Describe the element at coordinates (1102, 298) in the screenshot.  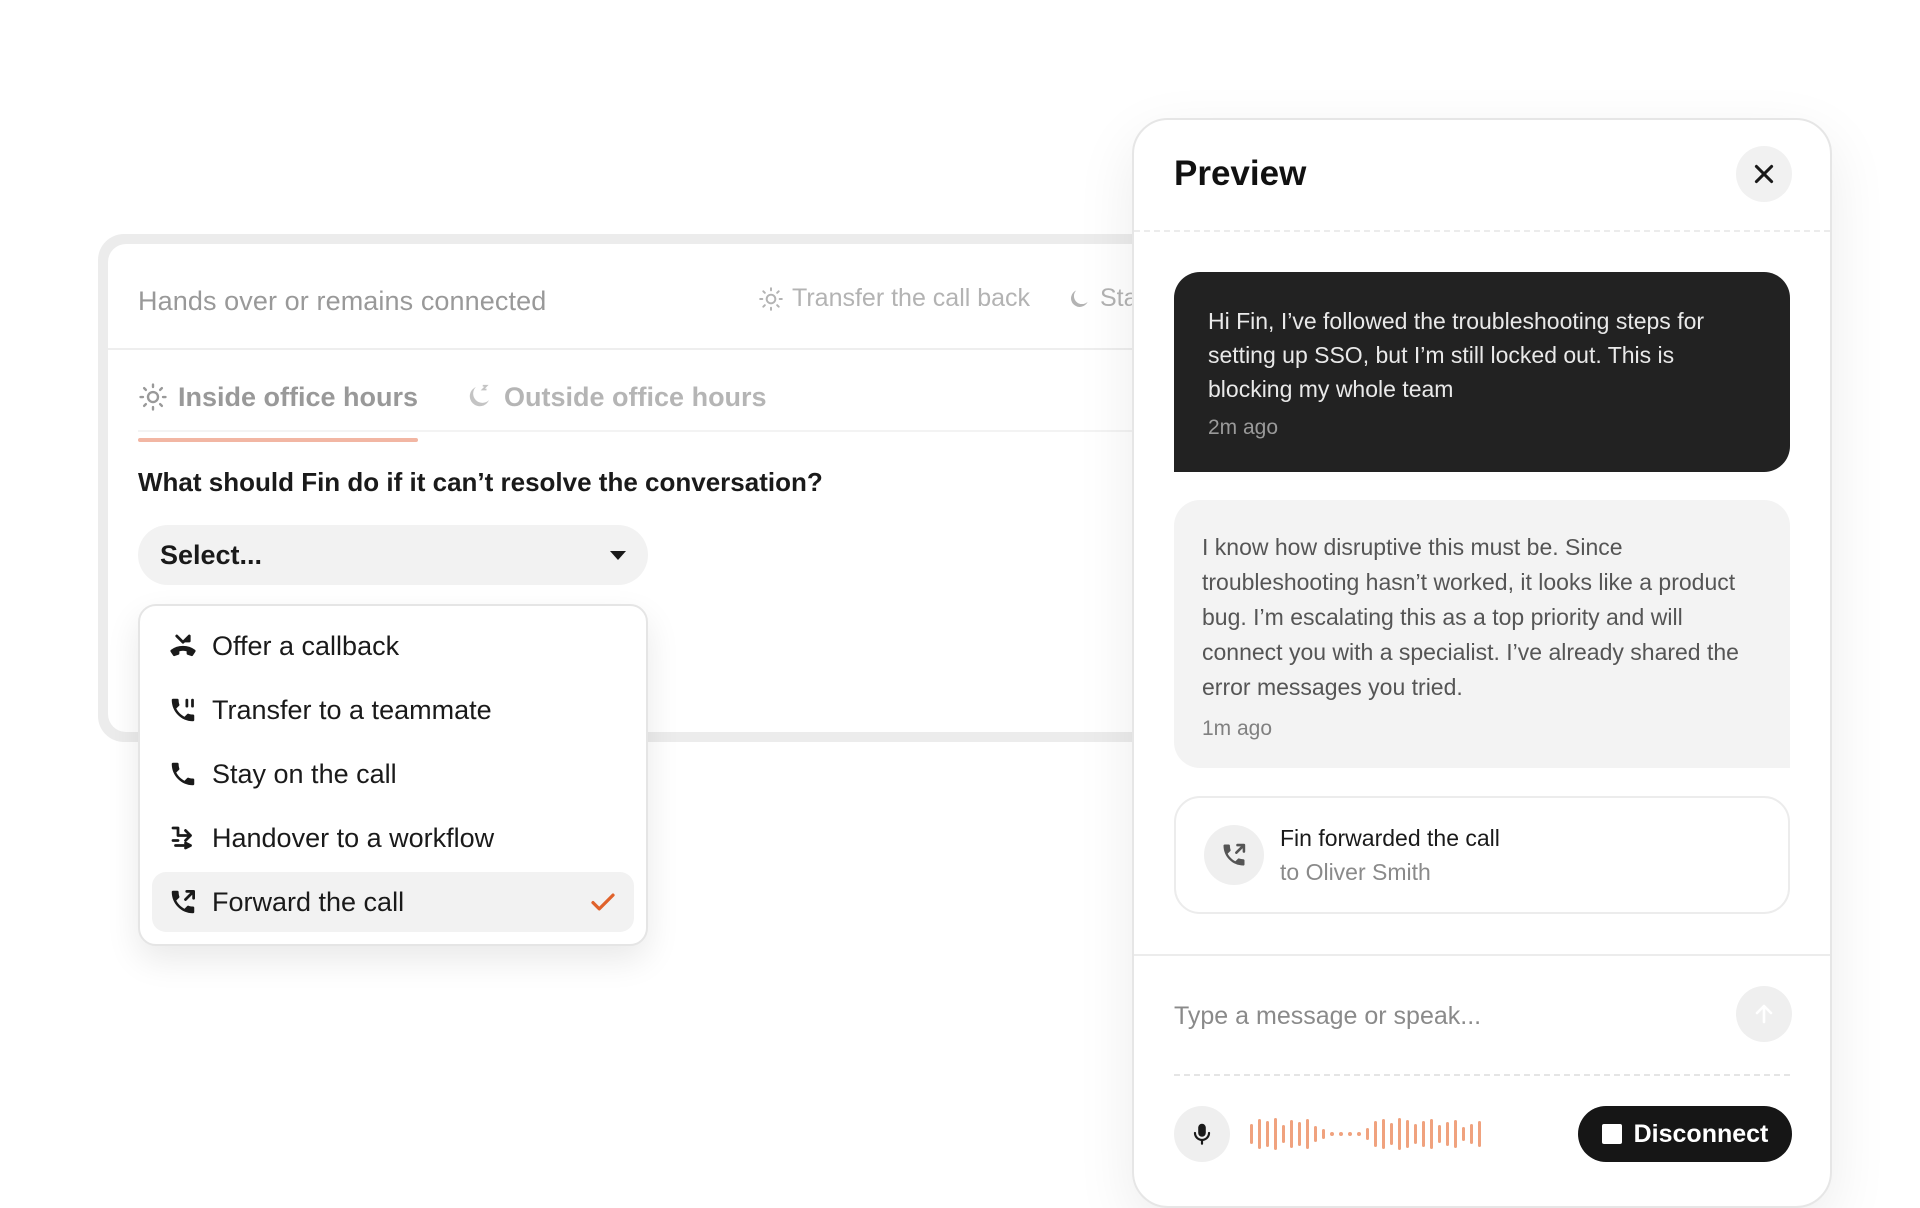
I see `stay-chip: Sta` at that location.